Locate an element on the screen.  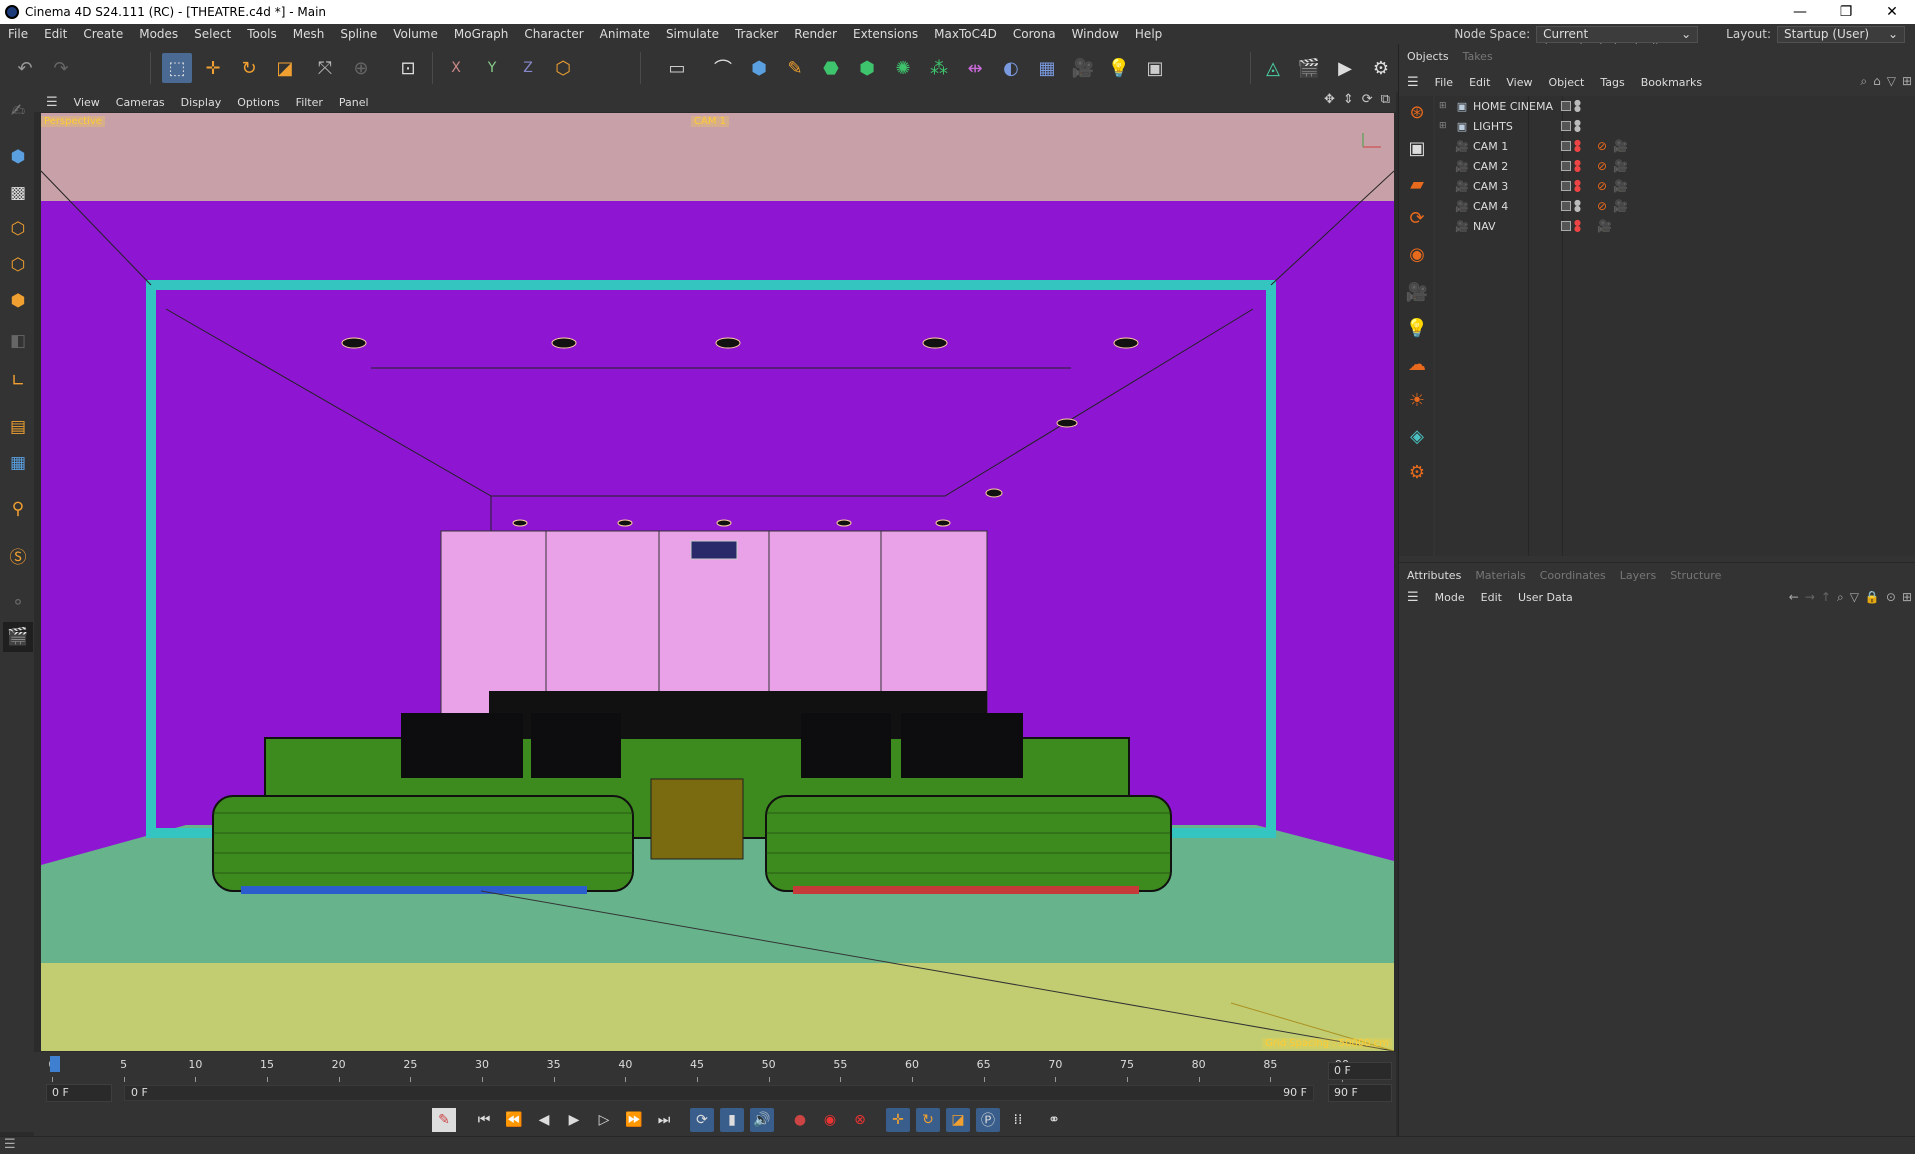
close-button: ✕ is located at coordinates (1892, 12).